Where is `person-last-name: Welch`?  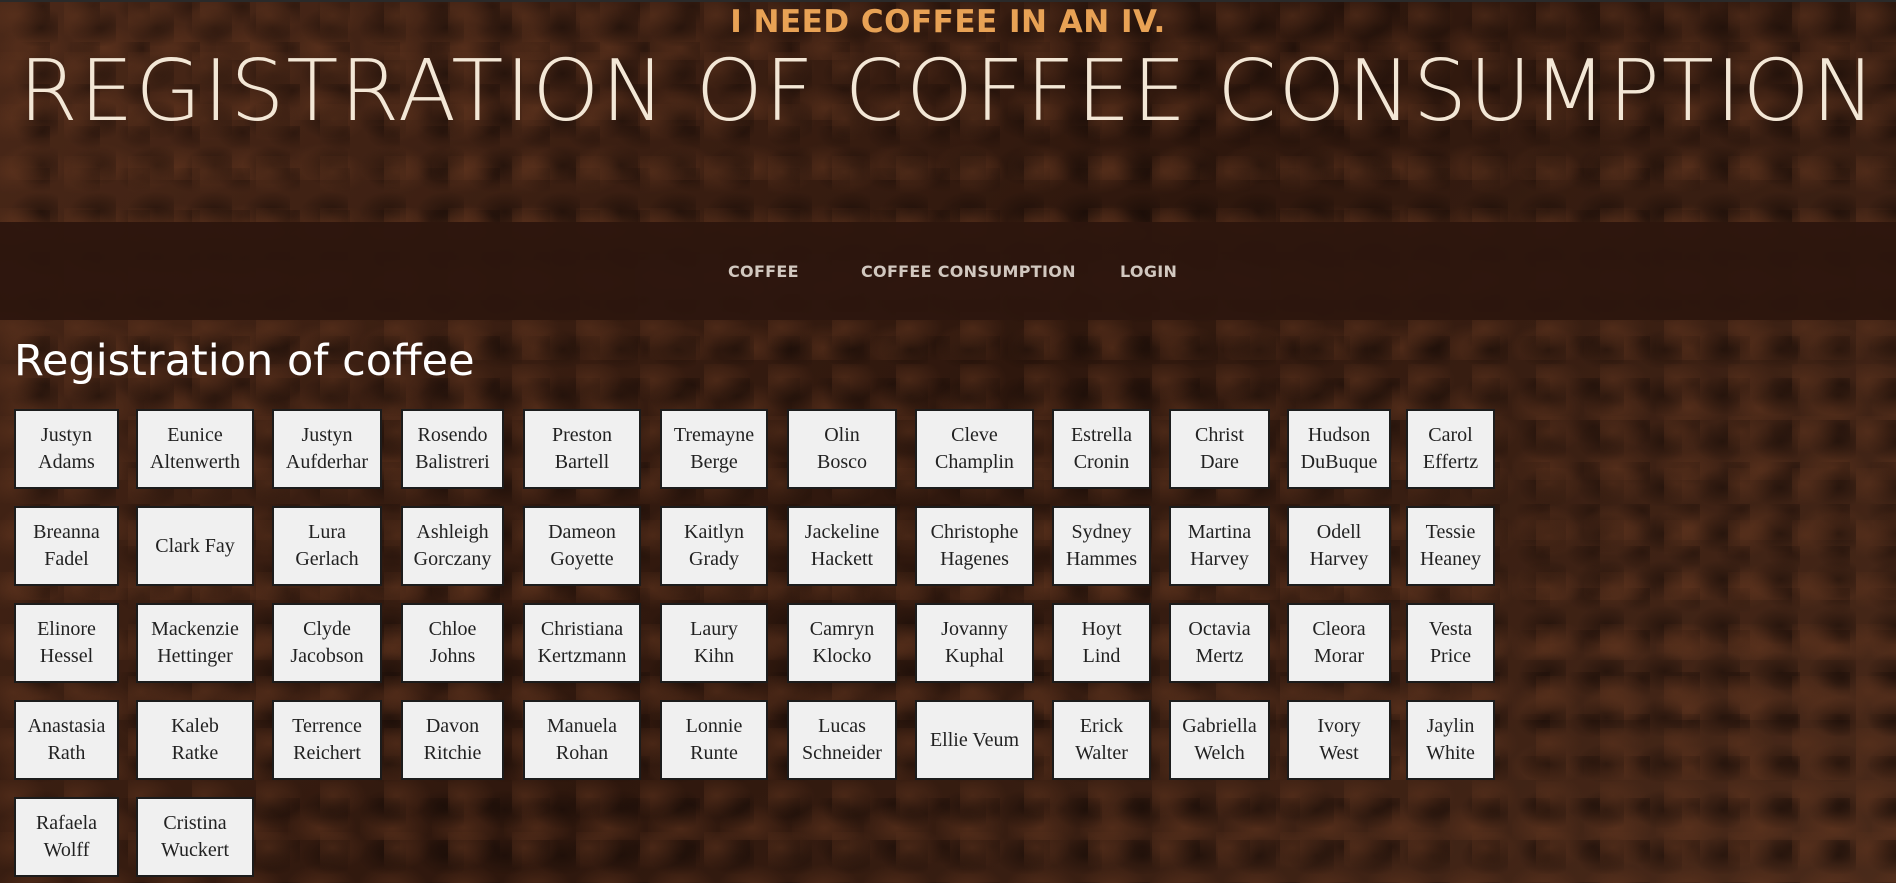 person-last-name: Welch is located at coordinates (1219, 753).